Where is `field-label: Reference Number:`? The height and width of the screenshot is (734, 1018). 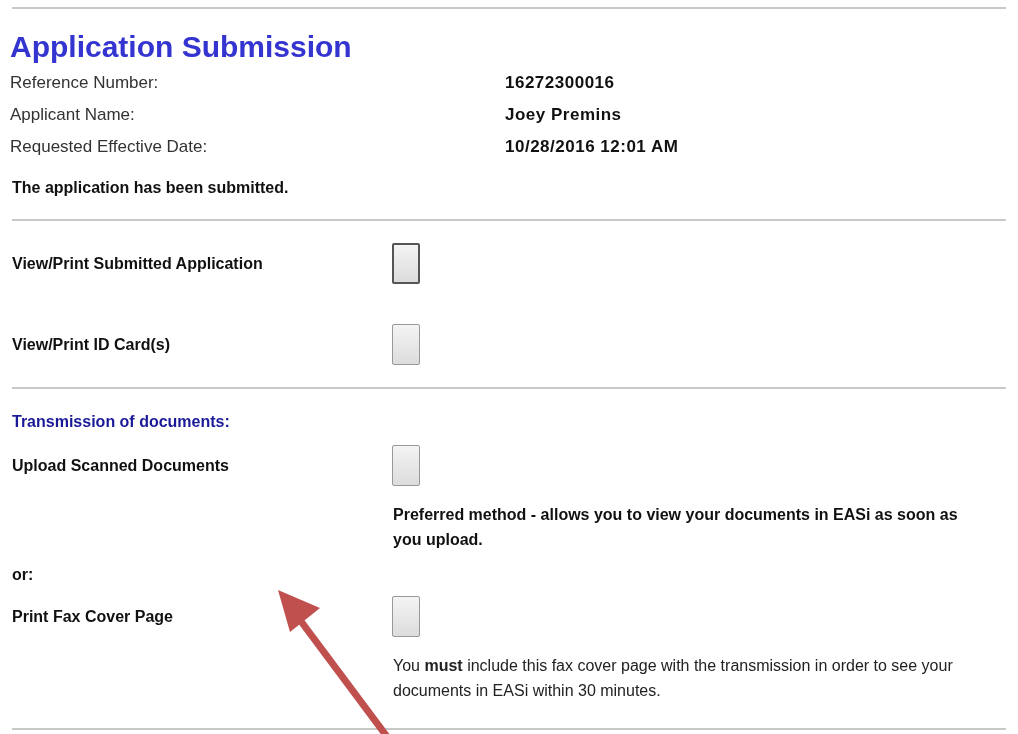 field-label: Reference Number: is located at coordinates (84, 83).